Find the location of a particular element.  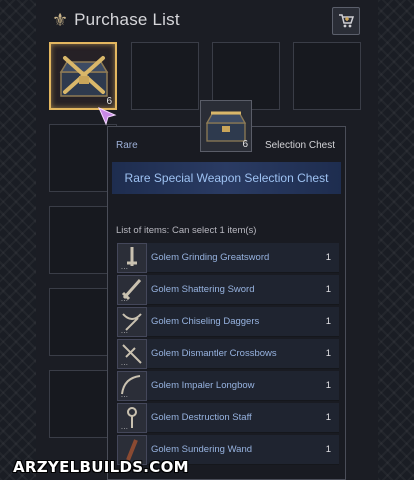

purchase-slot-selected: 6 is located at coordinates (83, 76).